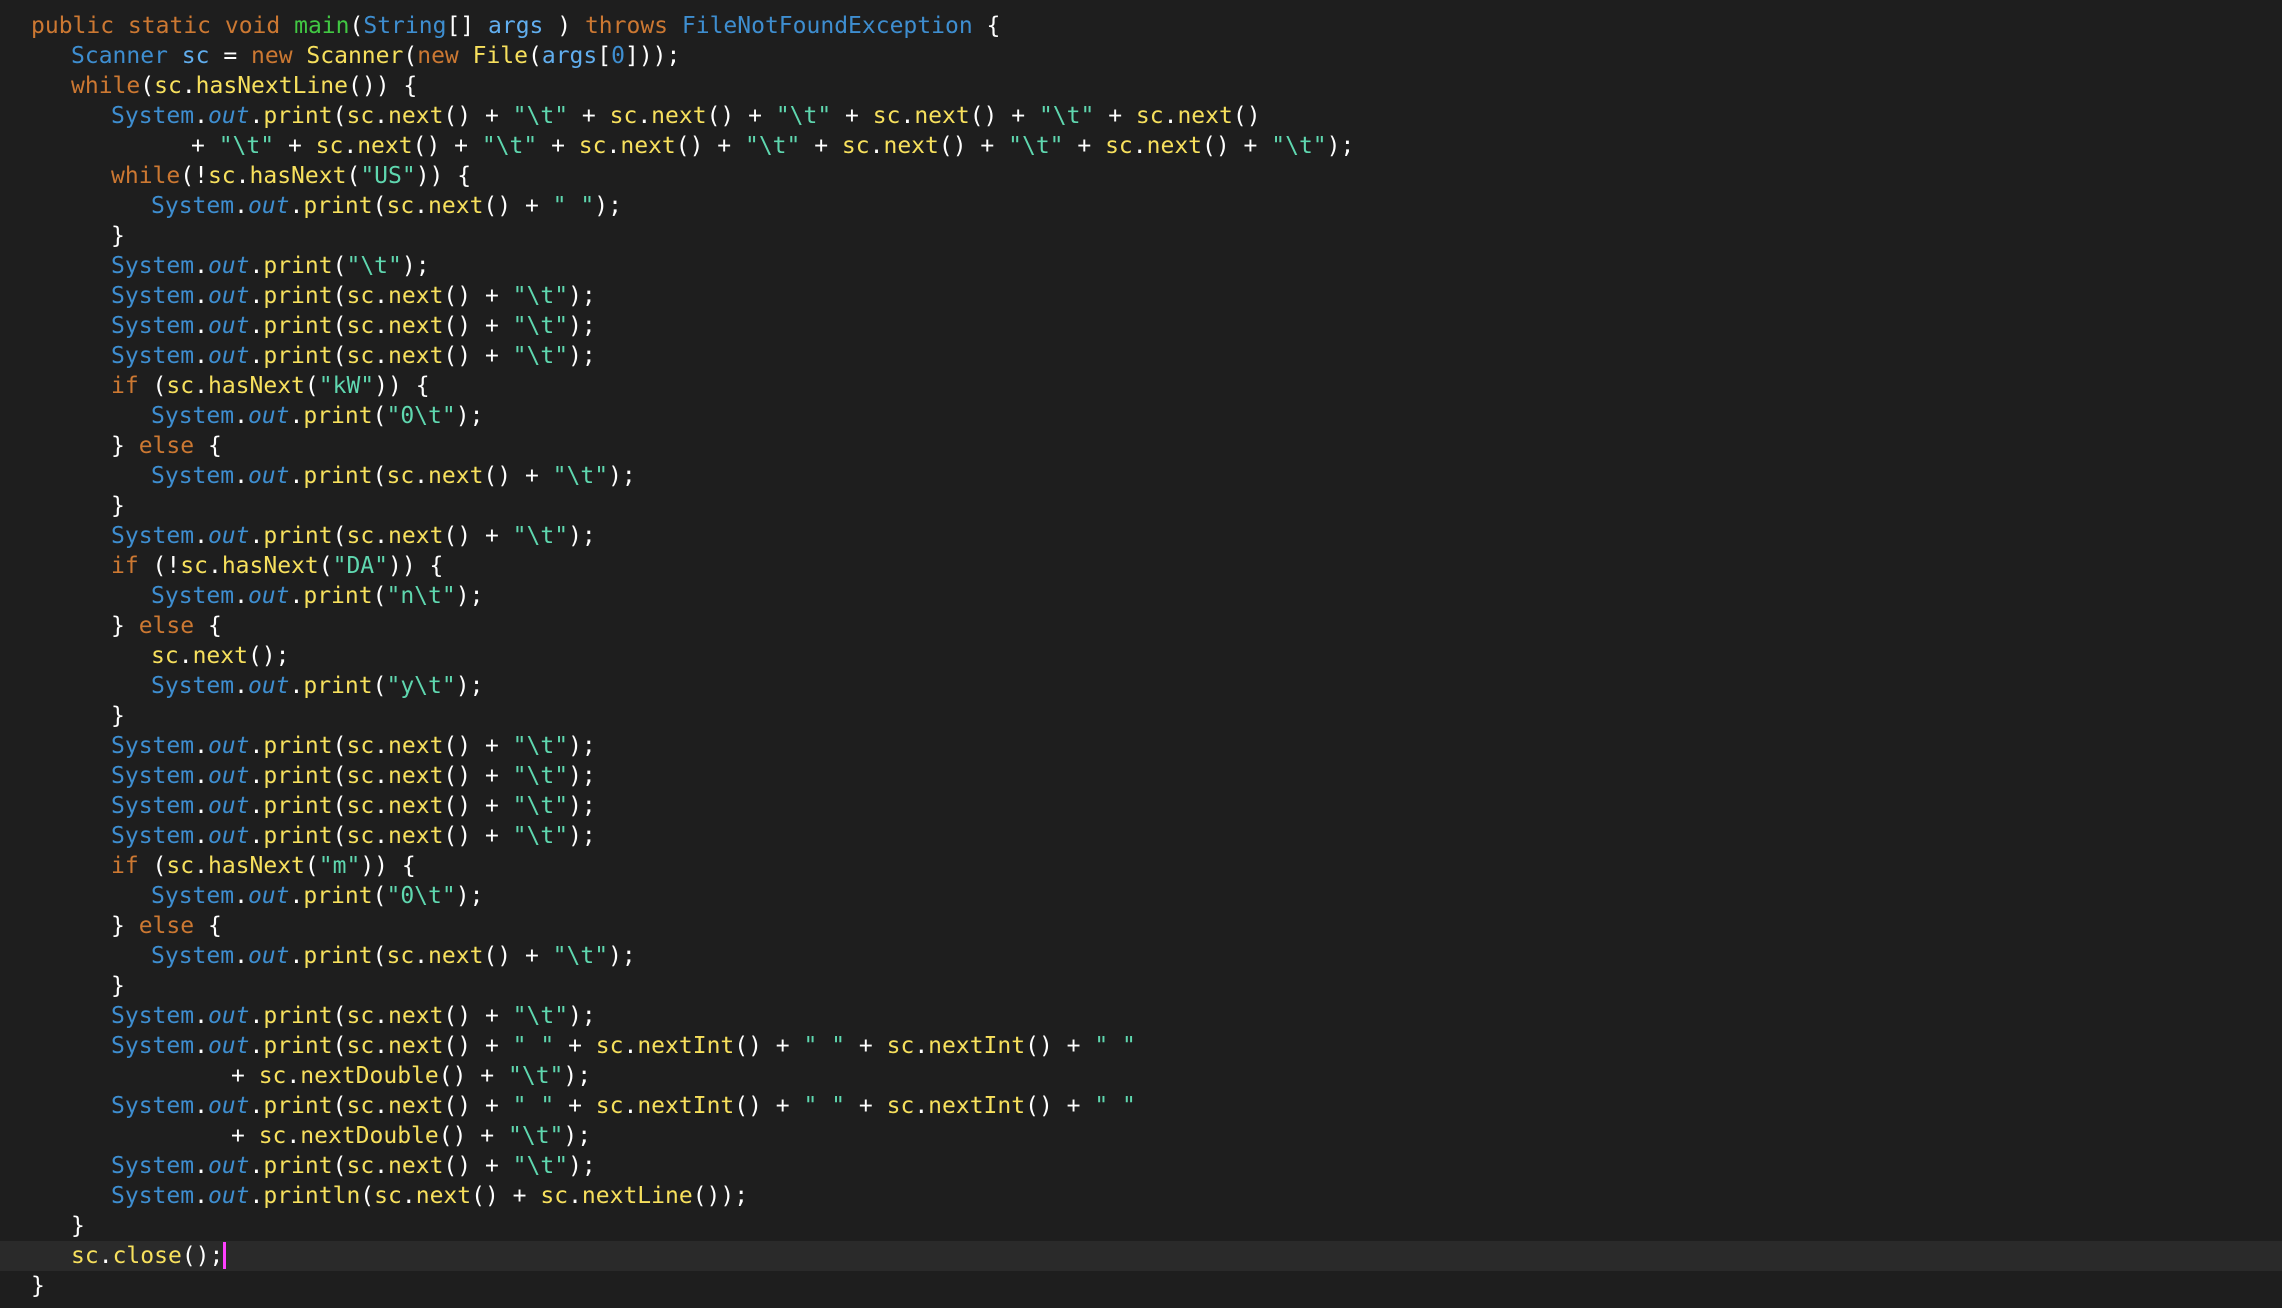  I want to click on code-token-param: args, so click(516, 26).